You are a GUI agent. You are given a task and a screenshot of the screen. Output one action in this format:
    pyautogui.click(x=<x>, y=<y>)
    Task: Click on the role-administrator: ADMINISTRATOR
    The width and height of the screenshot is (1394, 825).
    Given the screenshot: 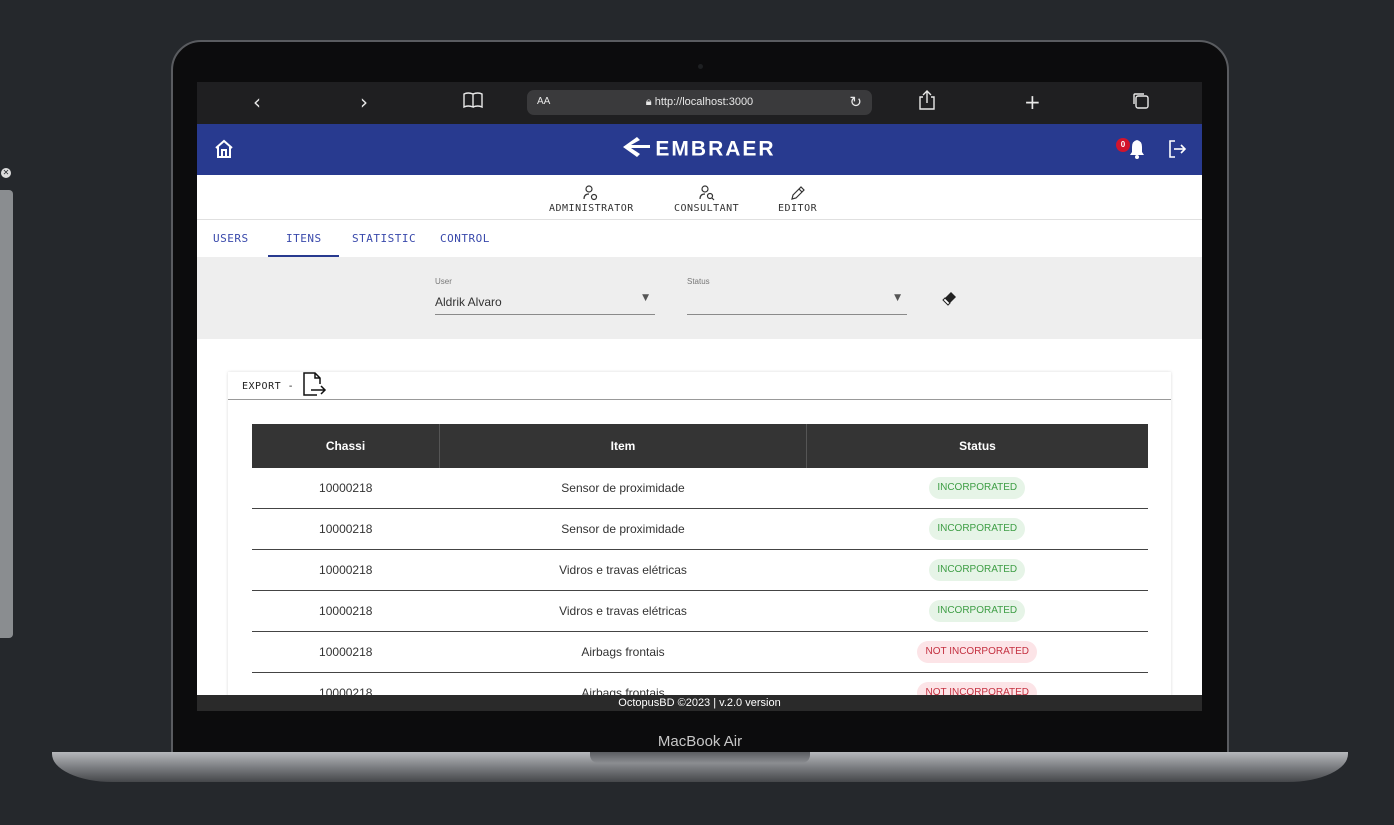 What is the action you would take?
    pyautogui.click(x=591, y=199)
    